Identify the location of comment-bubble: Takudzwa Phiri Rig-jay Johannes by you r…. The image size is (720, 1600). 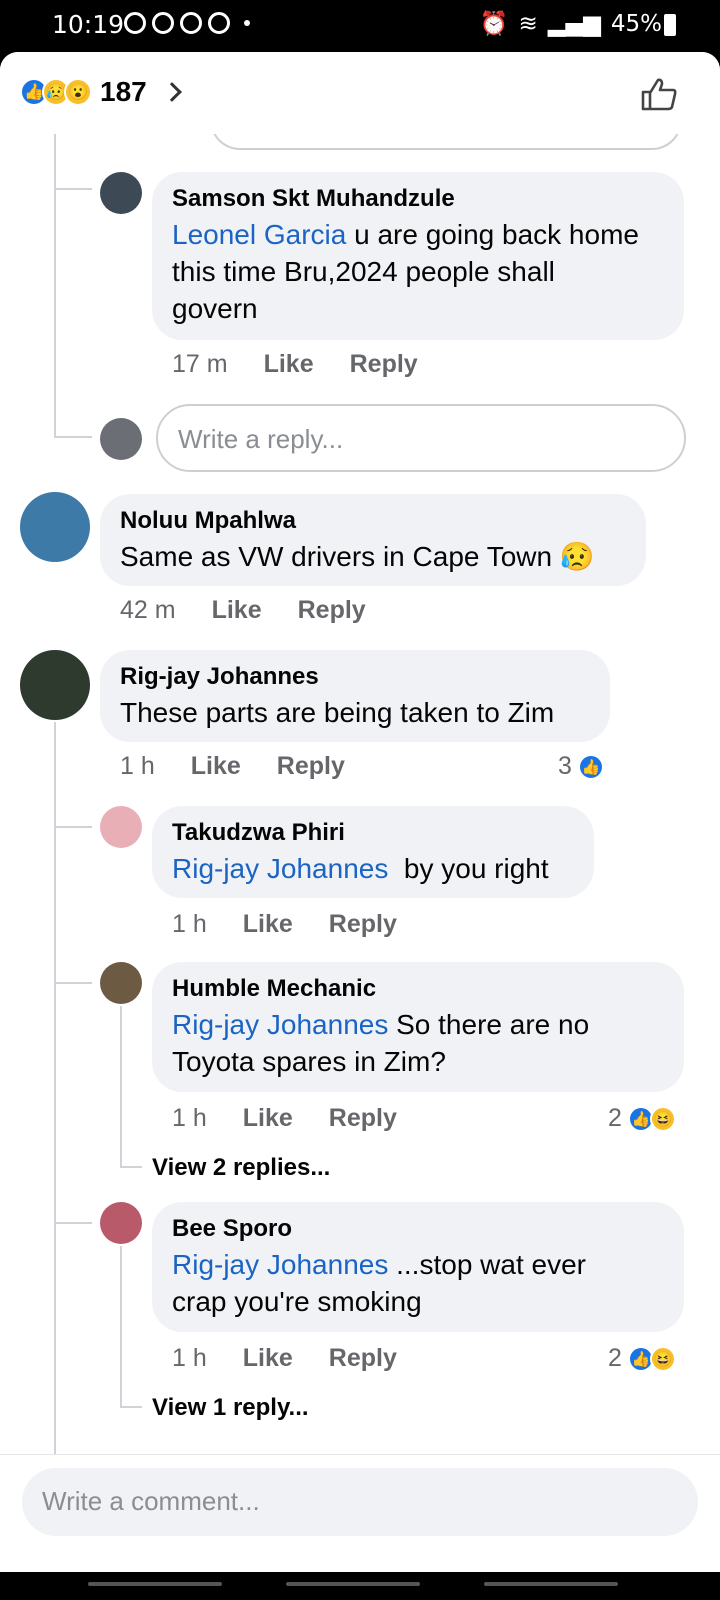
(373, 852).